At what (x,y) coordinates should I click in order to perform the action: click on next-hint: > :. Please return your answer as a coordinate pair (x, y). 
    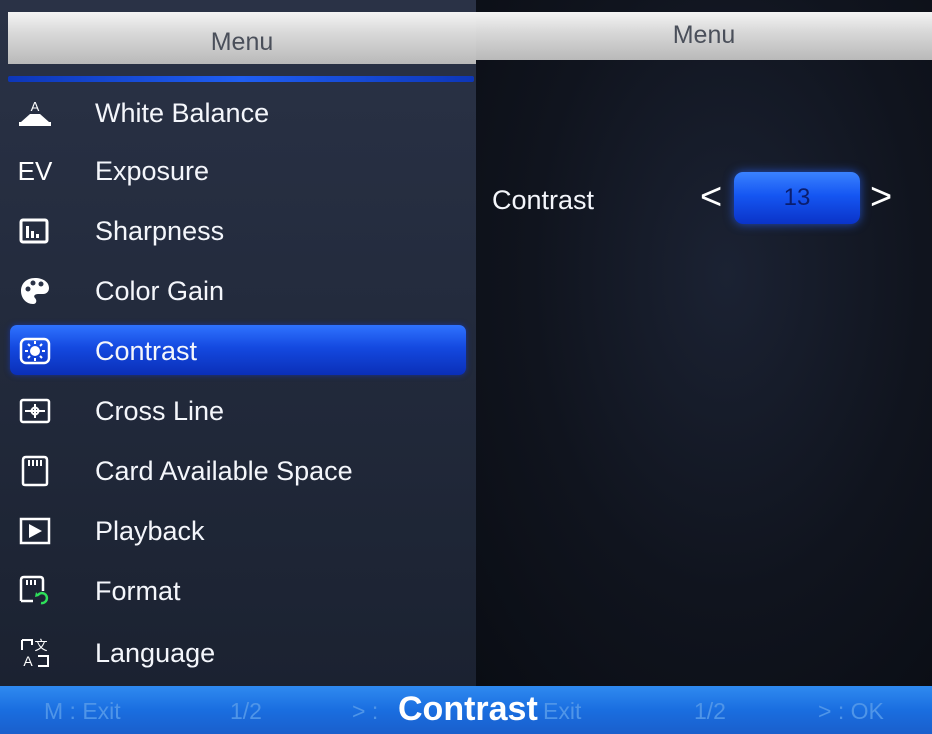
    Looking at the image, I should click on (365, 711).